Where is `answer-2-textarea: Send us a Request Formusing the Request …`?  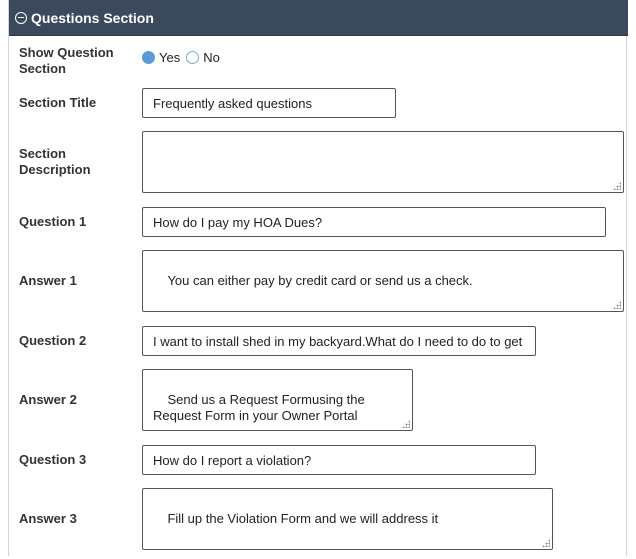
answer-2-textarea: Send us a Request Formusing the Request … is located at coordinates (277, 400).